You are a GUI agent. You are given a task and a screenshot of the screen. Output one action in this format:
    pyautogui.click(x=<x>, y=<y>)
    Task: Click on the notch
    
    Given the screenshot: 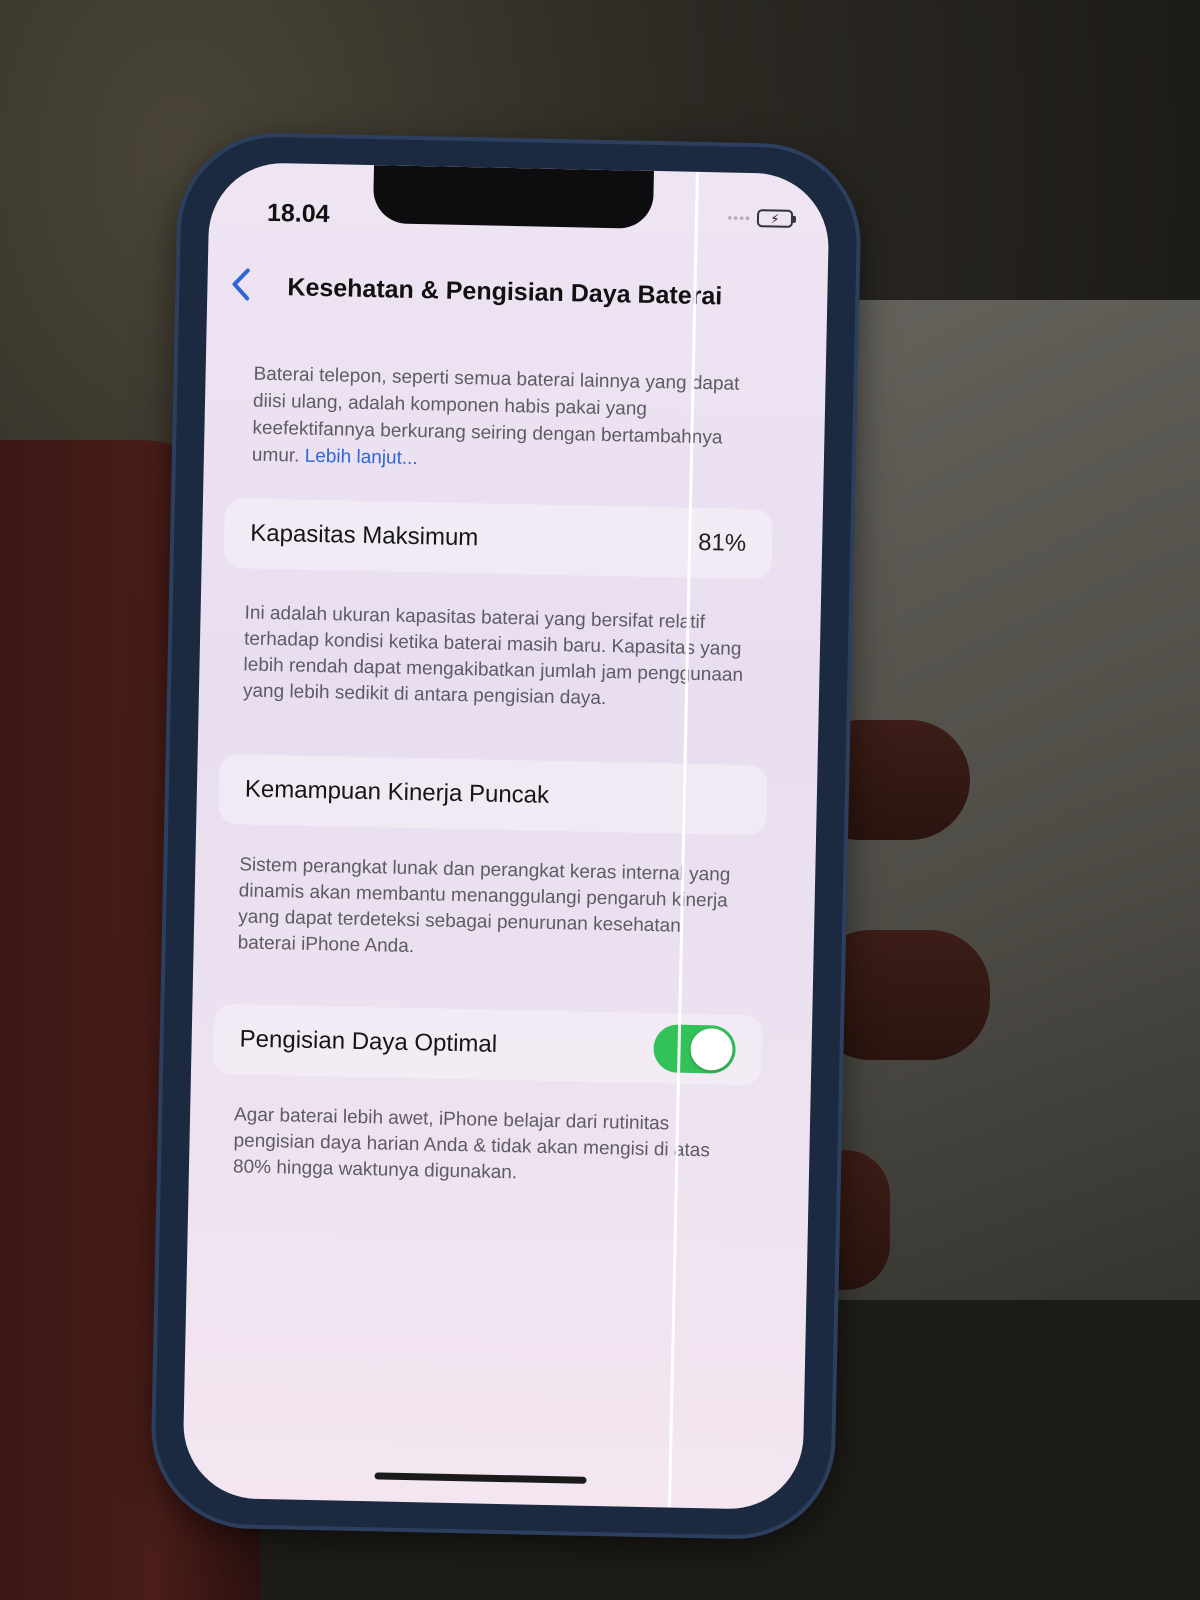 What is the action you would take?
    pyautogui.click(x=513, y=197)
    